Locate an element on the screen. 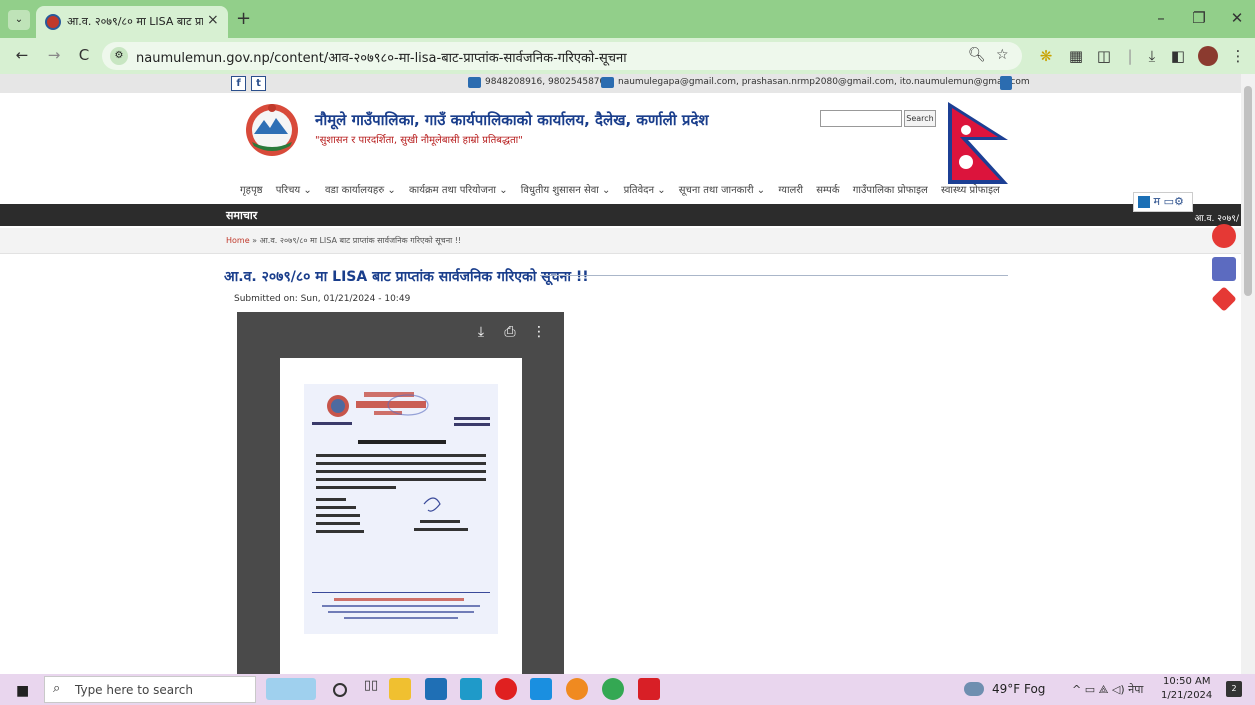 The image size is (1255, 705). nav-ward-offices: वडा कार्यालयहरु ⌄ is located at coordinates (360, 190).